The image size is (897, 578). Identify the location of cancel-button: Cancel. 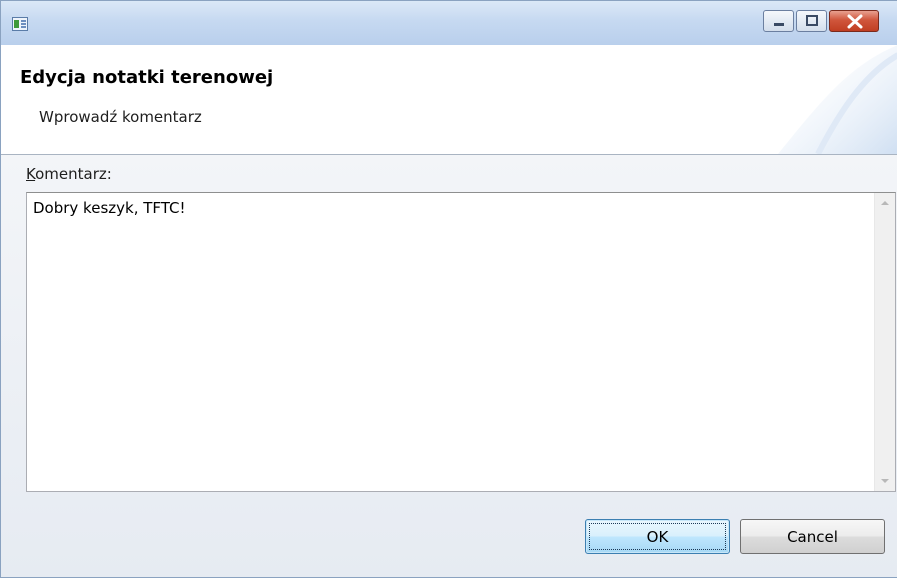
(812, 536).